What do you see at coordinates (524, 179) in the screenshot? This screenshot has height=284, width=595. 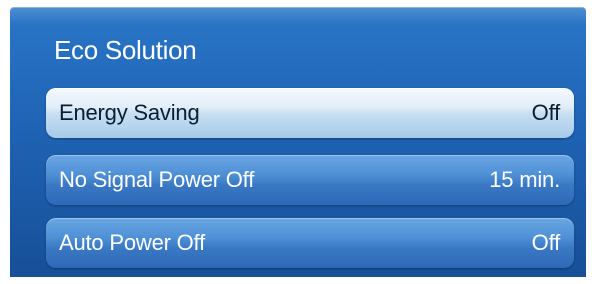 I see `menu-item-value: 15 min.` at bounding box center [524, 179].